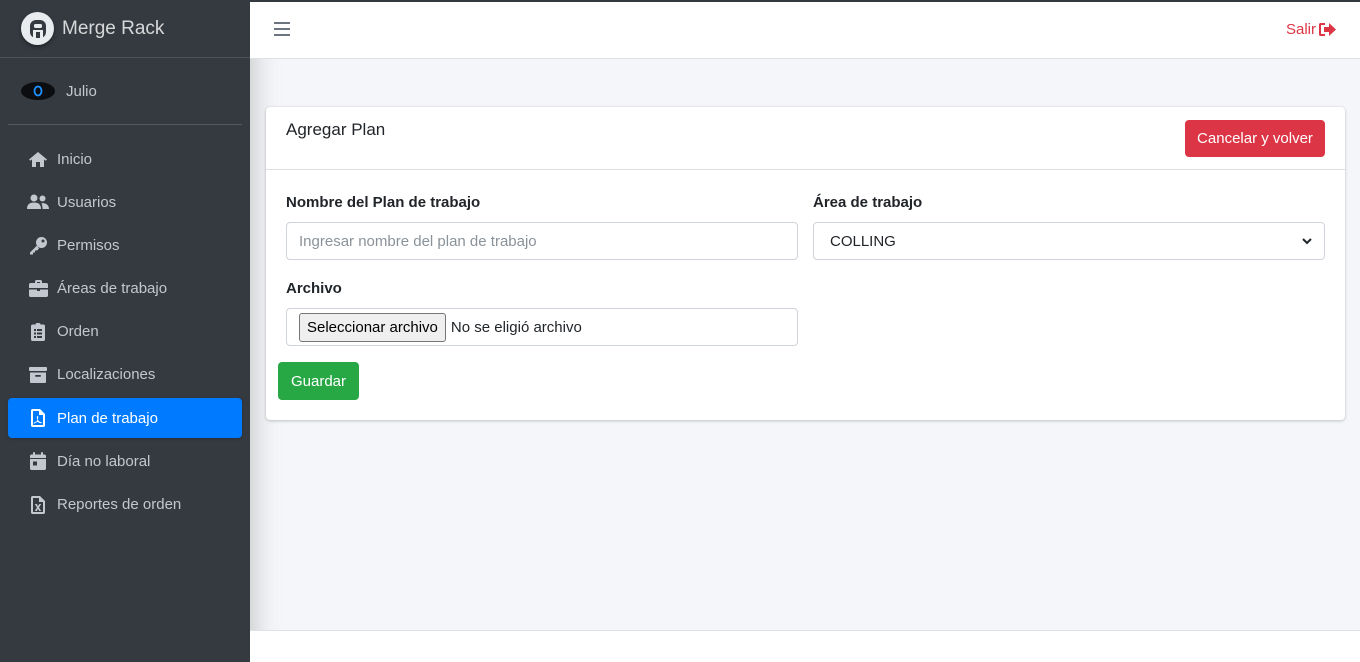  I want to click on brand-link: Merge Rack, so click(125, 29).